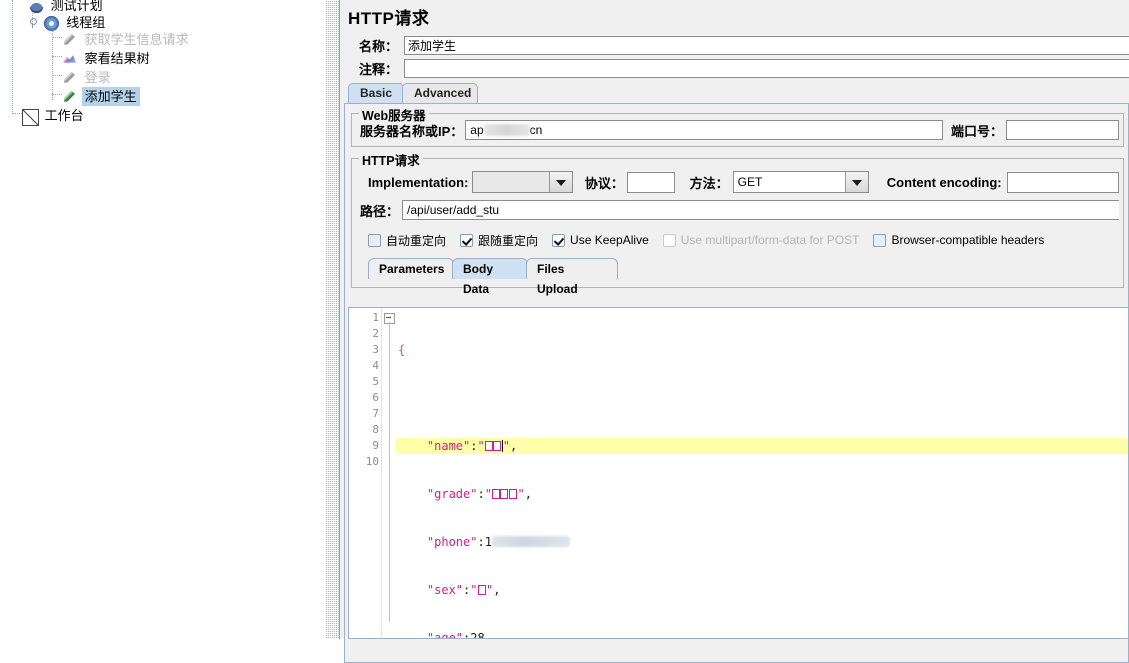  I want to click on tab-files-upload: Files Upload, so click(572, 277).